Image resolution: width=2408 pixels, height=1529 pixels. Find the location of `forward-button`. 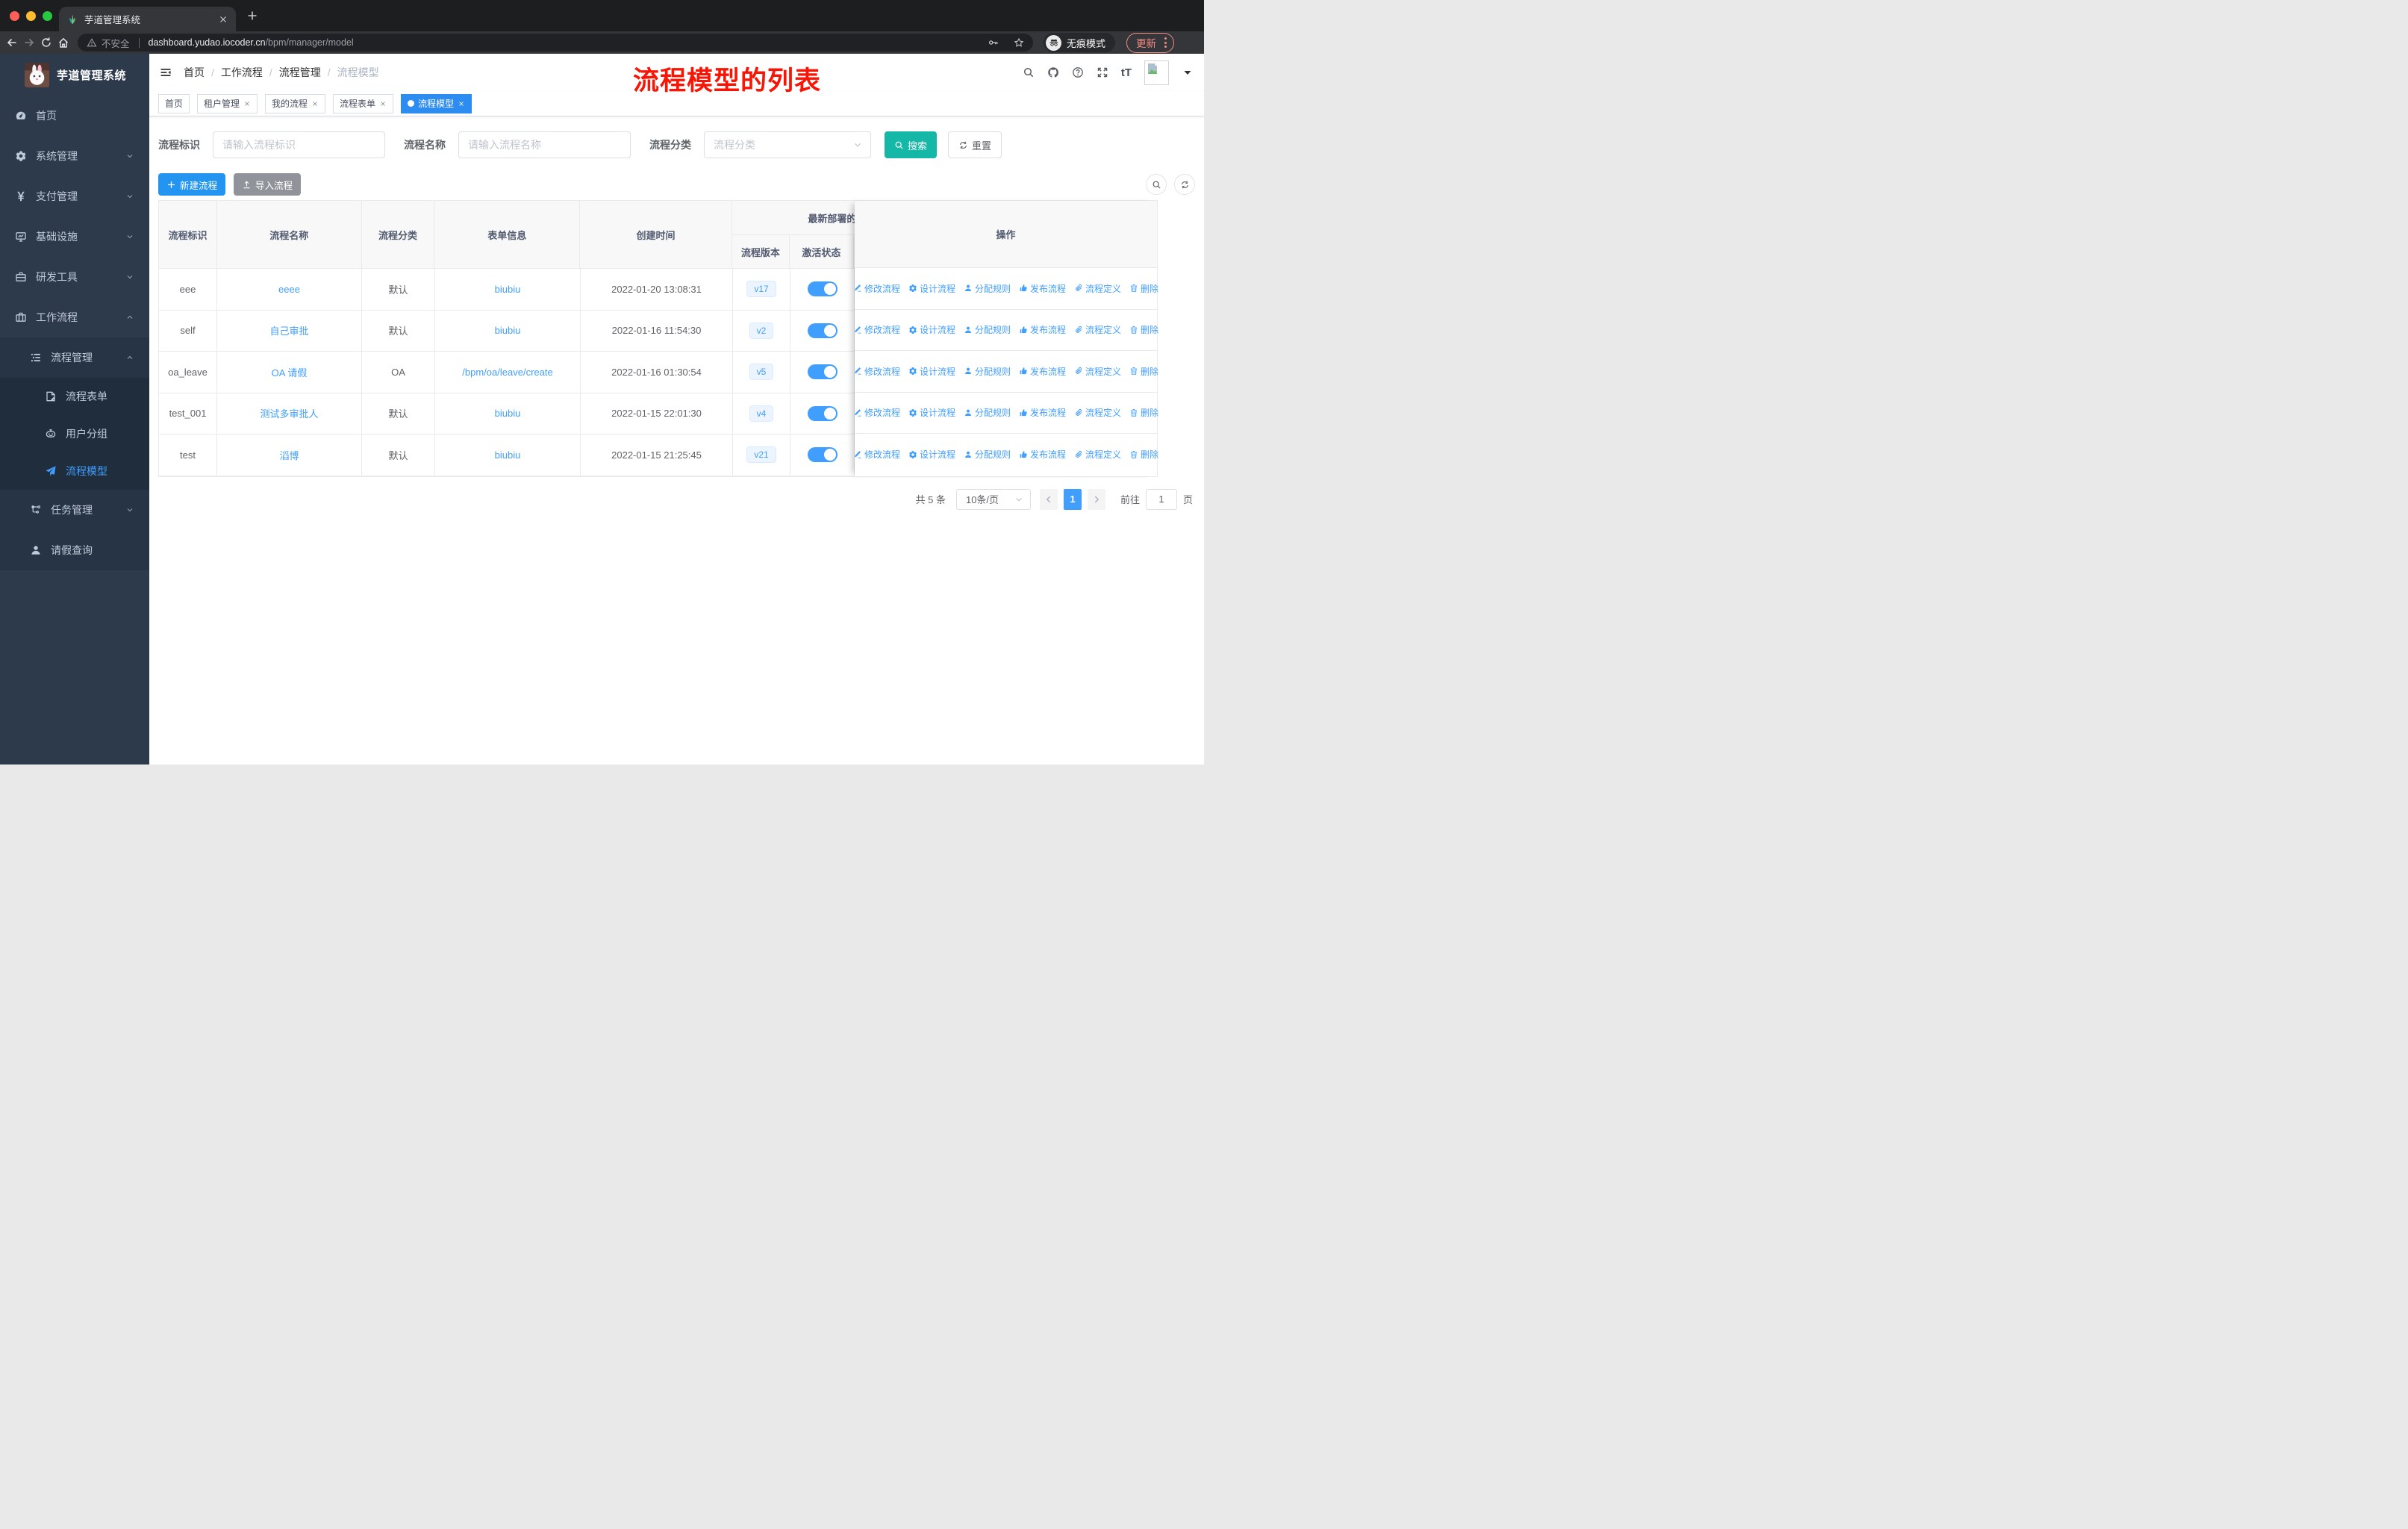

forward-button is located at coordinates (29, 43).